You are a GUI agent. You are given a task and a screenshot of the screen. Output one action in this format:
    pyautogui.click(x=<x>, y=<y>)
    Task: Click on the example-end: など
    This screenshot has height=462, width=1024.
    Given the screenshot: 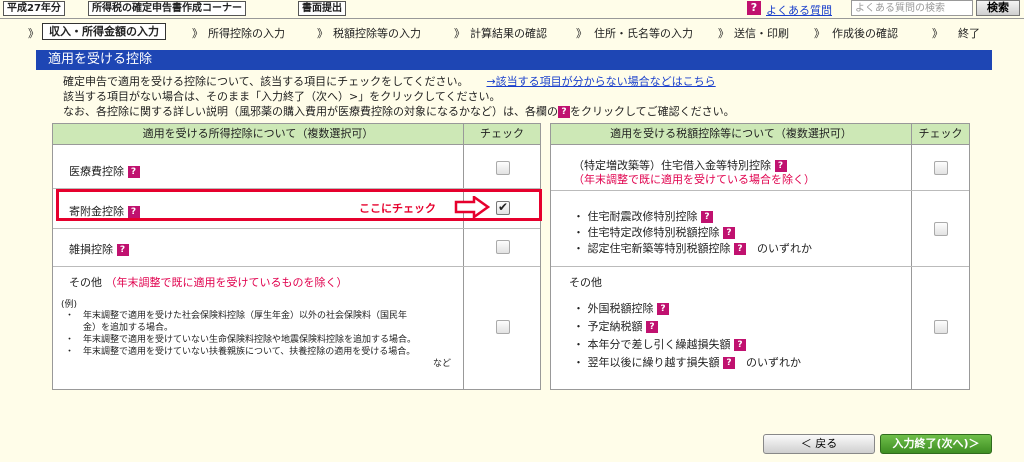 What is the action you would take?
    pyautogui.click(x=442, y=364)
    